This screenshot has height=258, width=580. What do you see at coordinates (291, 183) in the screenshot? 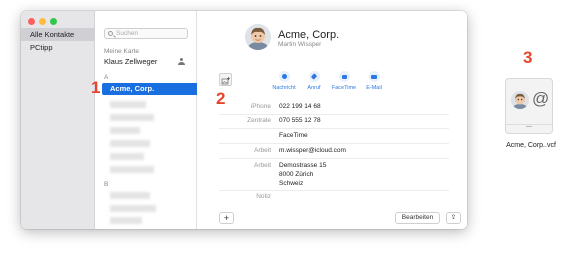
I see `field-value-address-line3: Schweiz` at bounding box center [291, 183].